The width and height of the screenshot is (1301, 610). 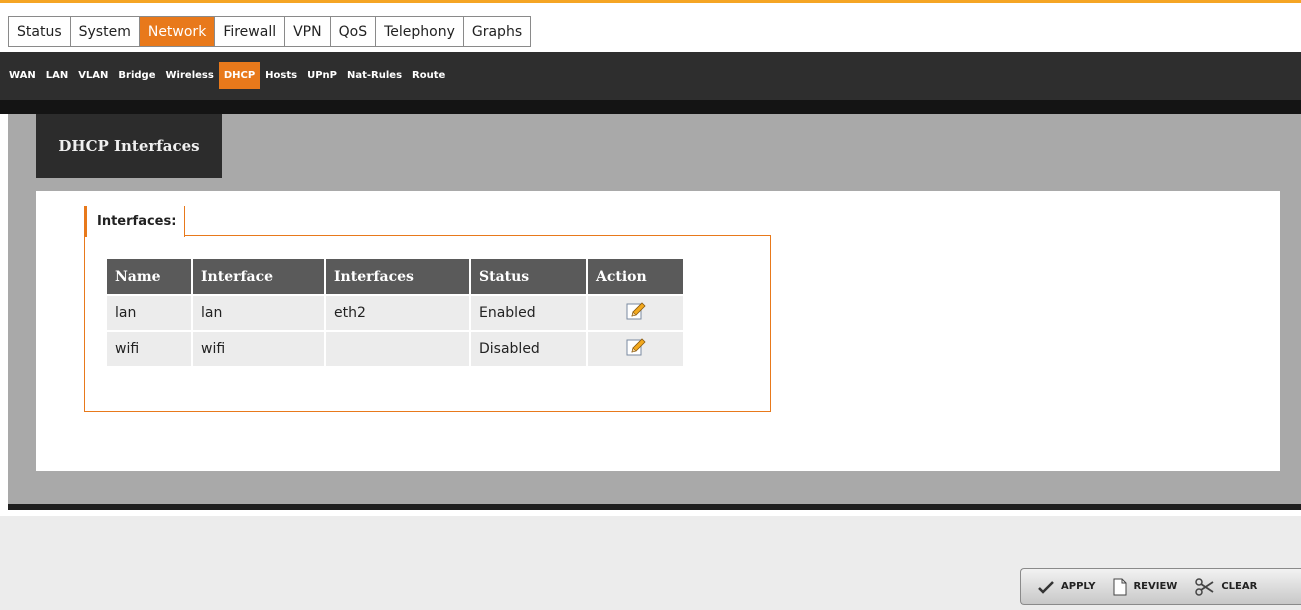 I want to click on cell-interface: wifi, so click(x=258, y=349).